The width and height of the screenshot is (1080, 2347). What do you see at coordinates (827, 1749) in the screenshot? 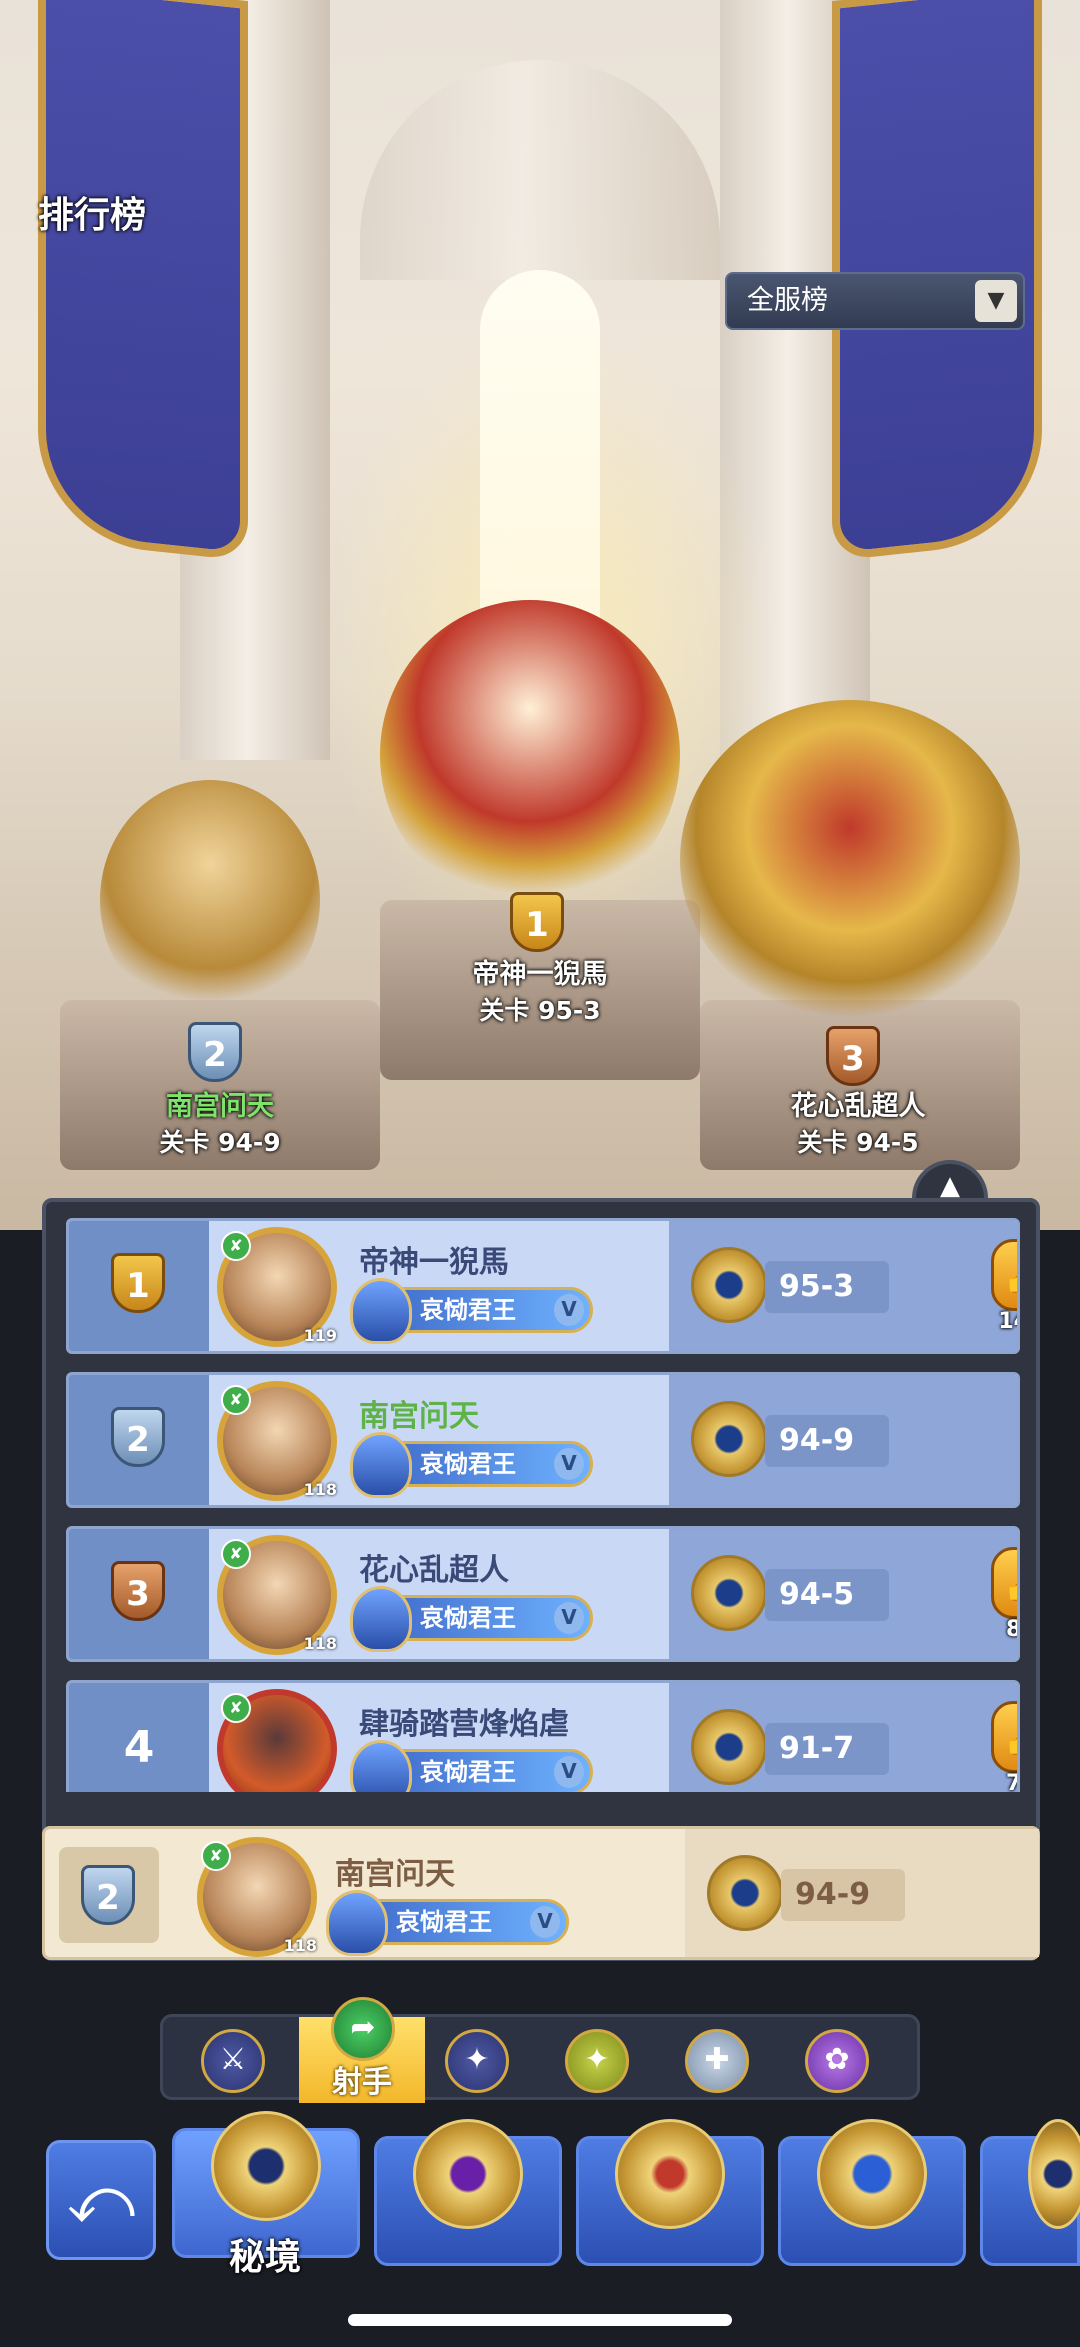
I see `stage-value: 91-7` at bounding box center [827, 1749].